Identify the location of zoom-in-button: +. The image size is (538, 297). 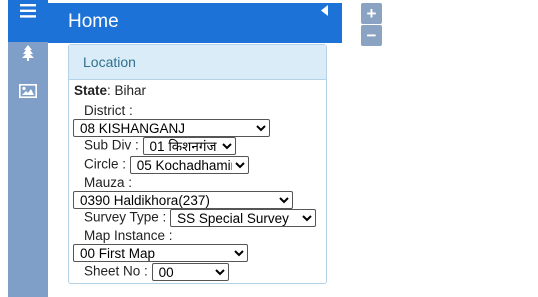
(371, 13).